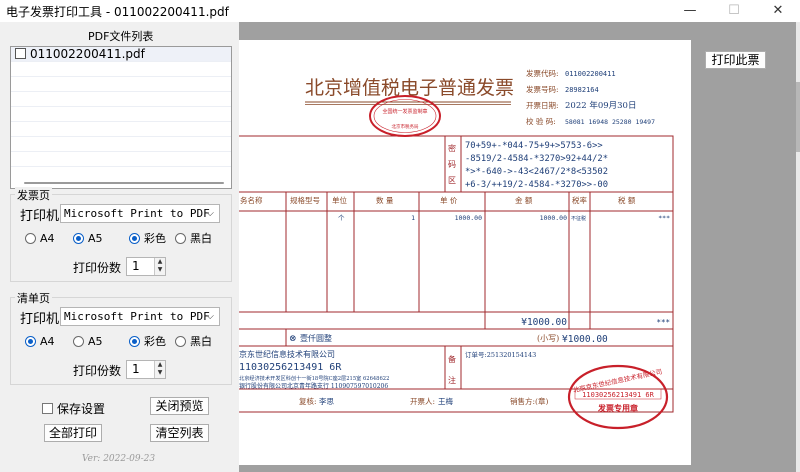 Image resolution: width=800 pixels, height=472 pixels. What do you see at coordinates (553, 218) in the screenshot?
I see `item-amount: 1000.00` at bounding box center [553, 218].